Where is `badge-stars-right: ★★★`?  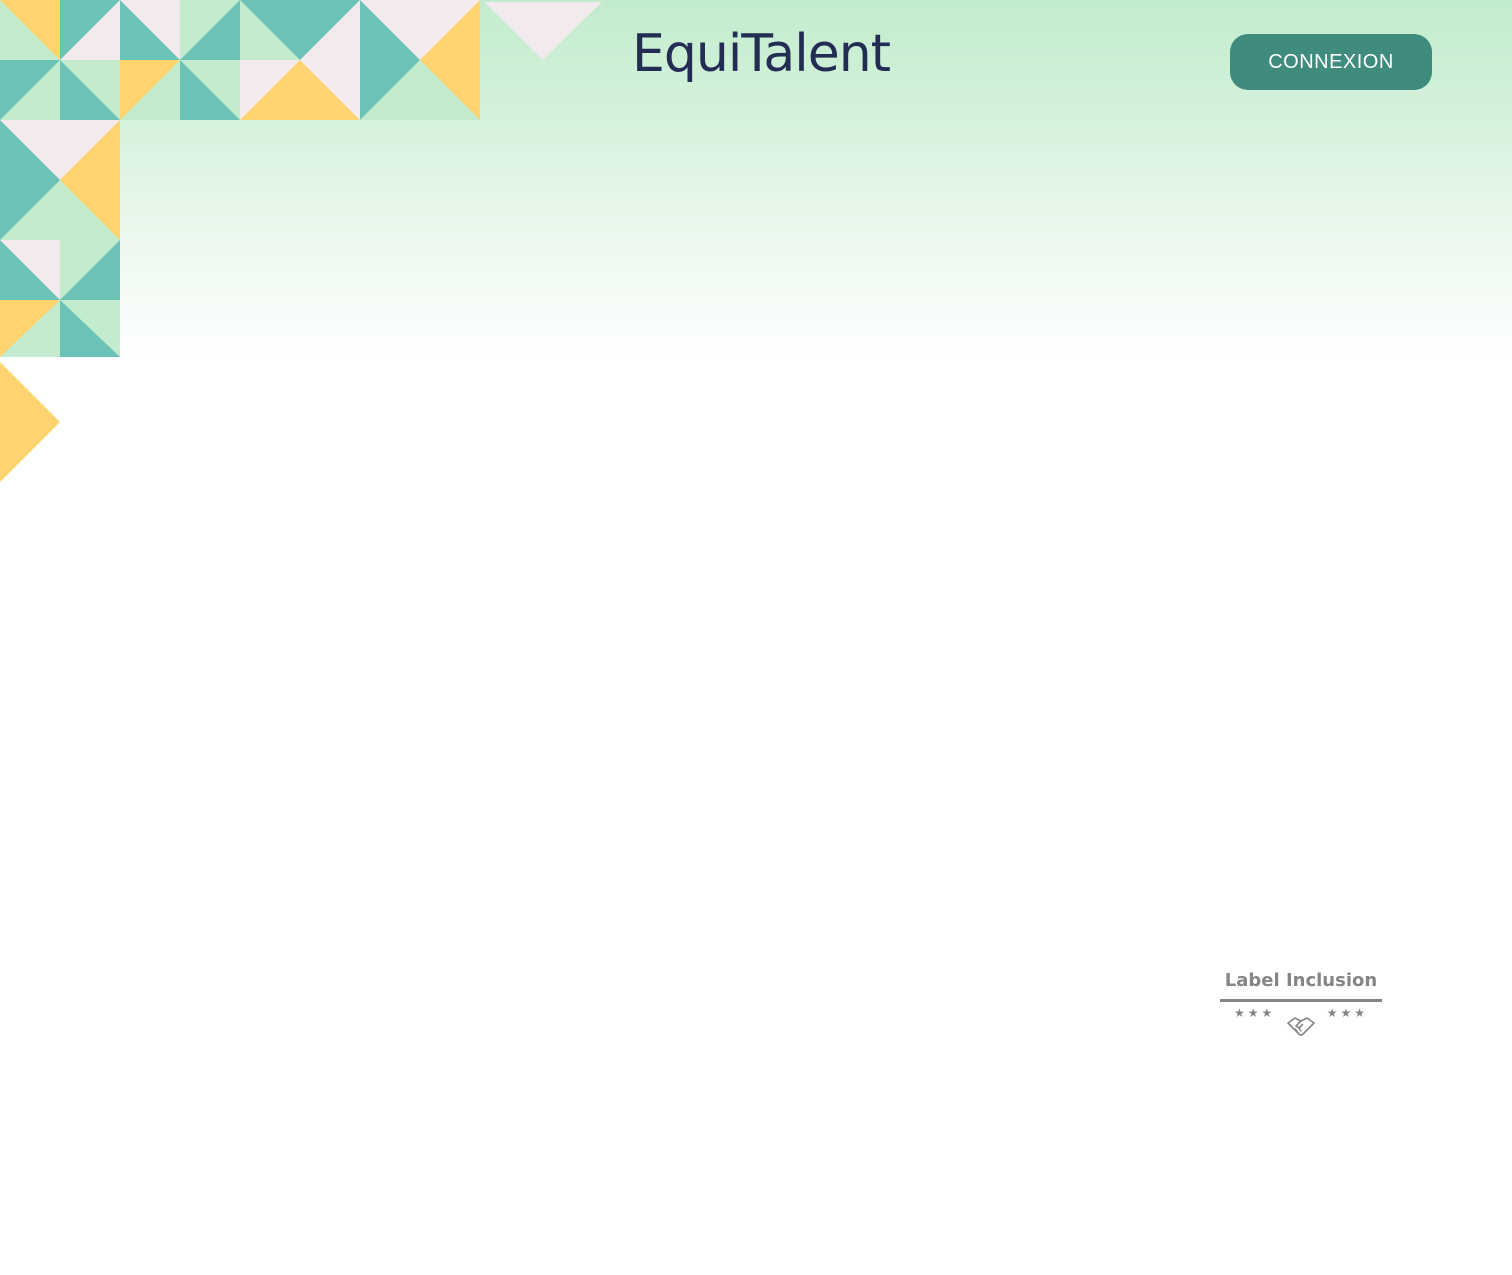 badge-stars-right: ★★★ is located at coordinates (1347, 1013).